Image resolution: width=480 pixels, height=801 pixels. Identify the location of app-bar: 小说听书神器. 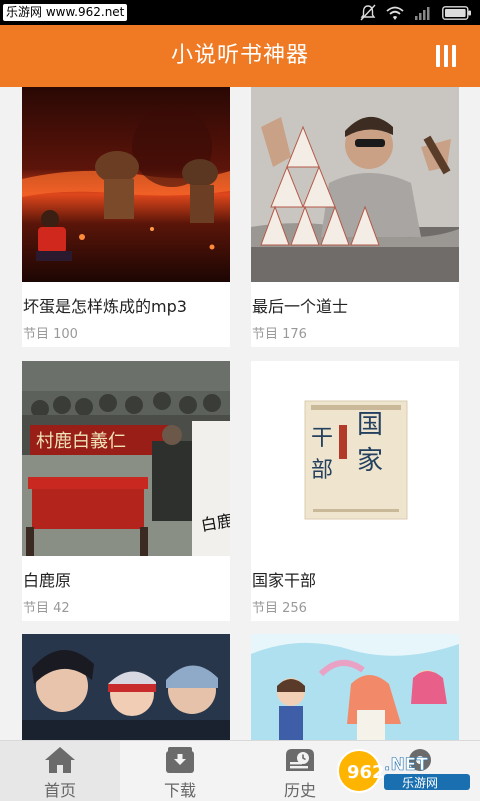
(240, 56).